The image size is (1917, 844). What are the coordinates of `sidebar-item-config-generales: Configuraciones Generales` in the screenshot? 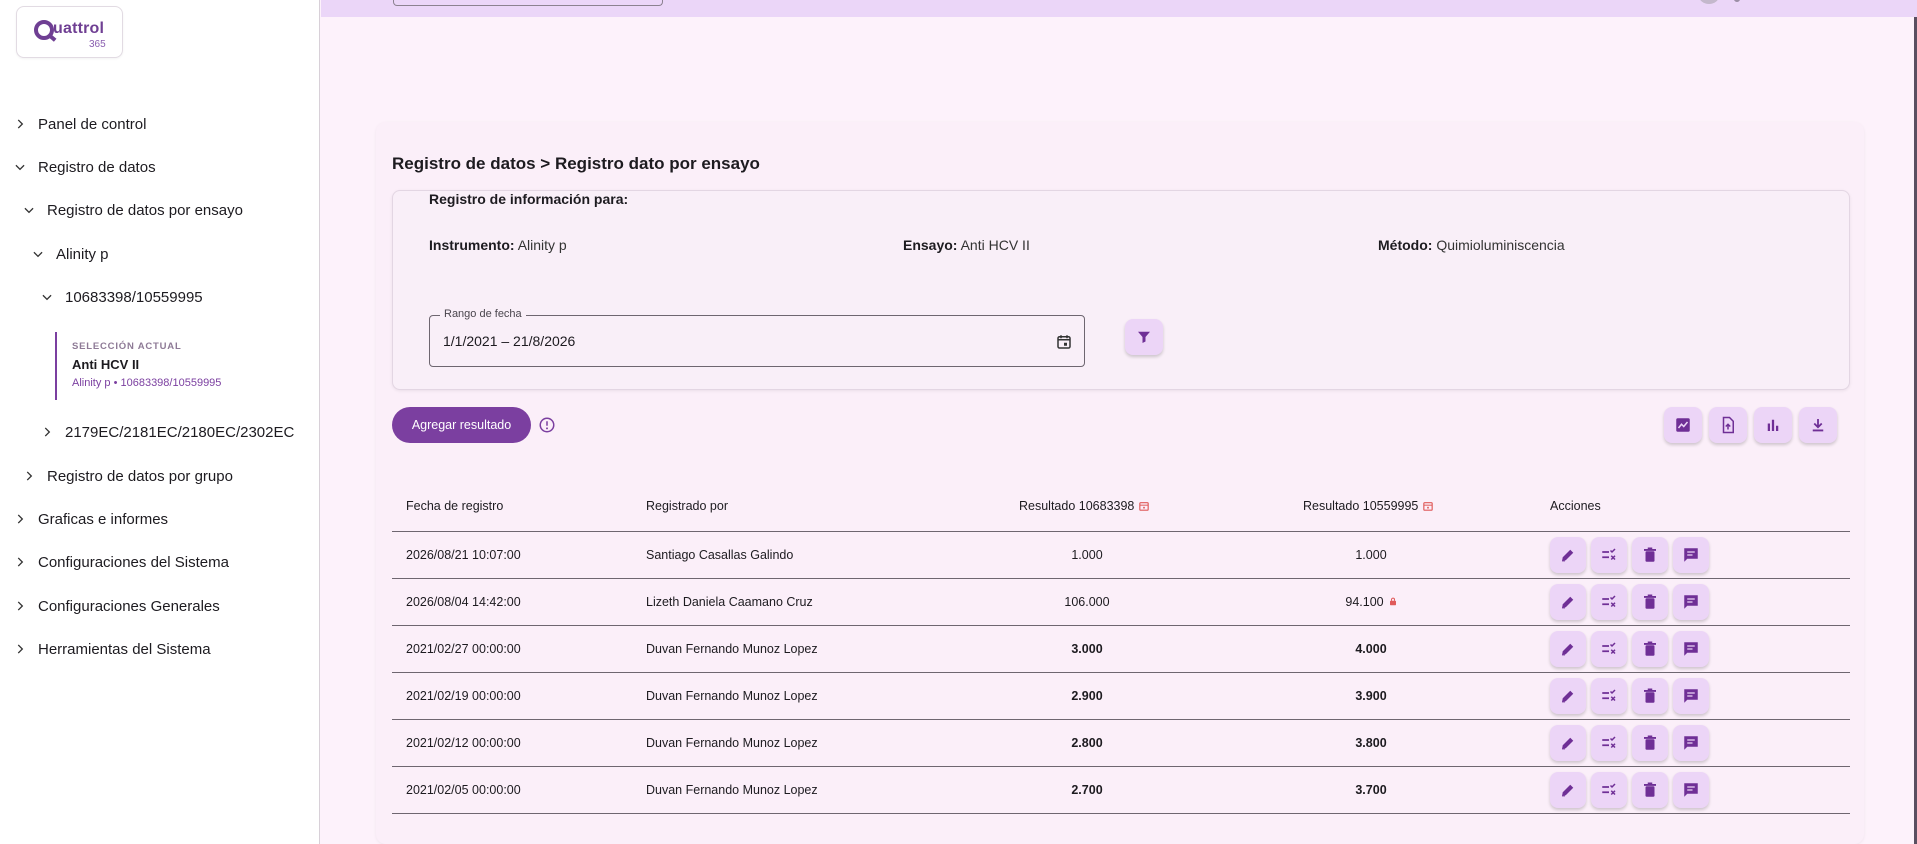 It's located at (115, 606).